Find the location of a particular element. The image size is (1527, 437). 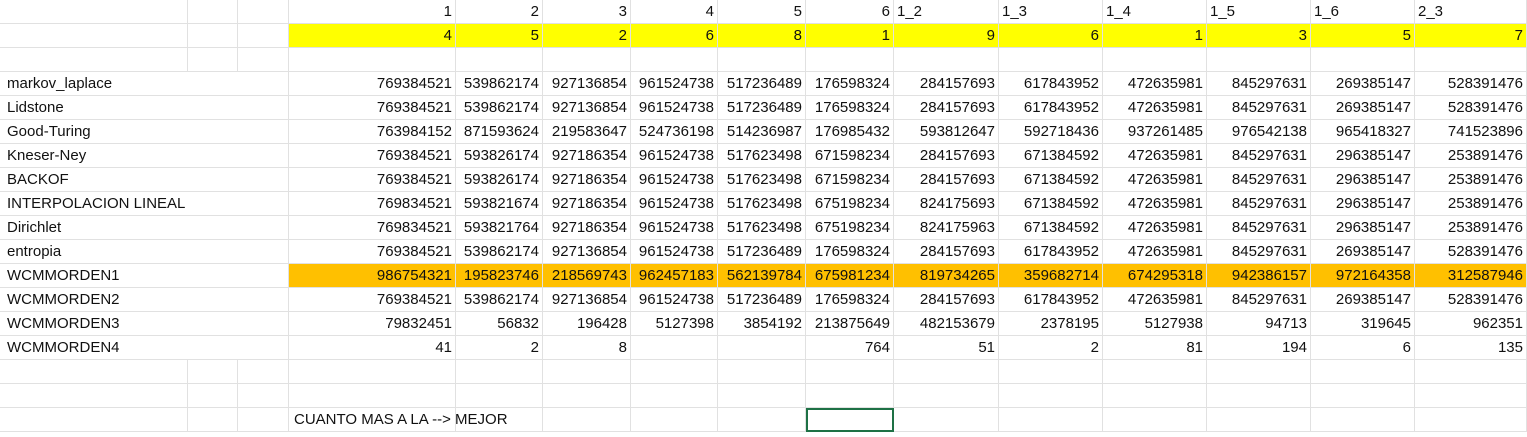

value-cell: 593812647 is located at coordinates (946, 132).